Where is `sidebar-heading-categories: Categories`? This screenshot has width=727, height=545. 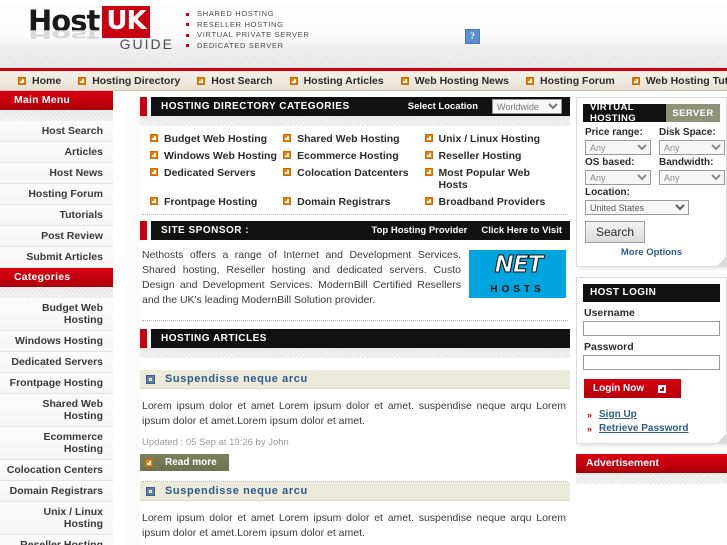 sidebar-heading-categories: Categories is located at coordinates (56, 277).